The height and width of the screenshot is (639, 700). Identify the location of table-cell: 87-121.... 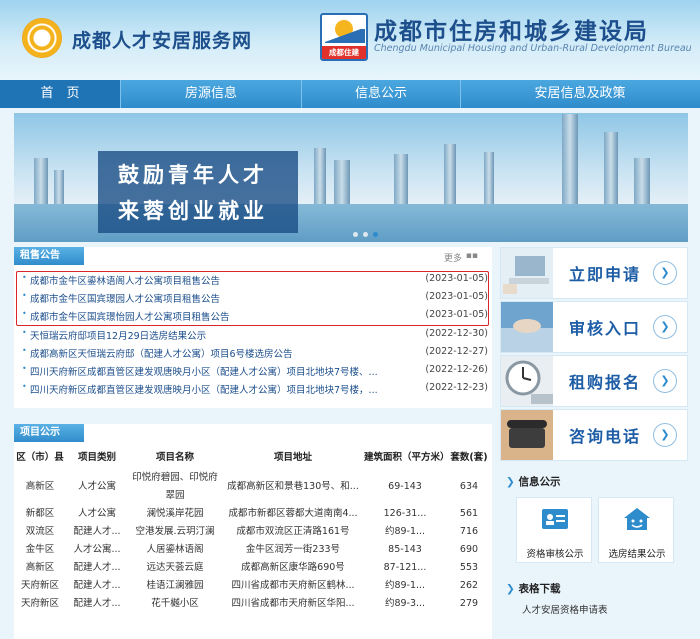
(405, 567).